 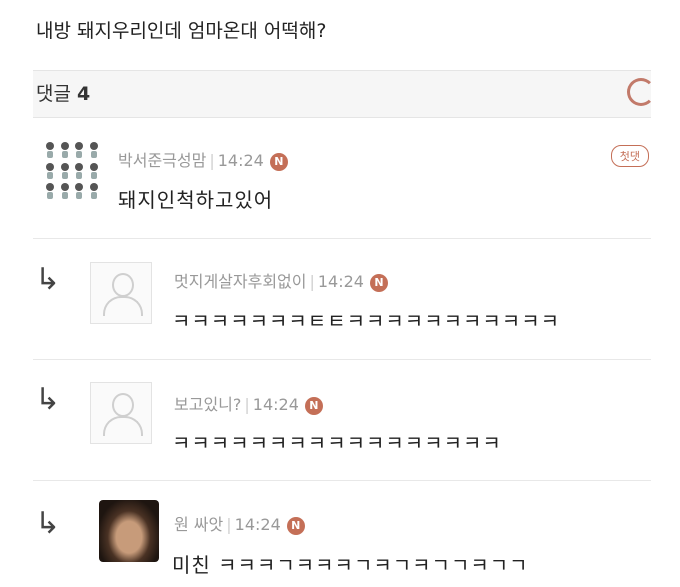 I want to click on comment-label: 댓글 4, so click(x=63, y=92).